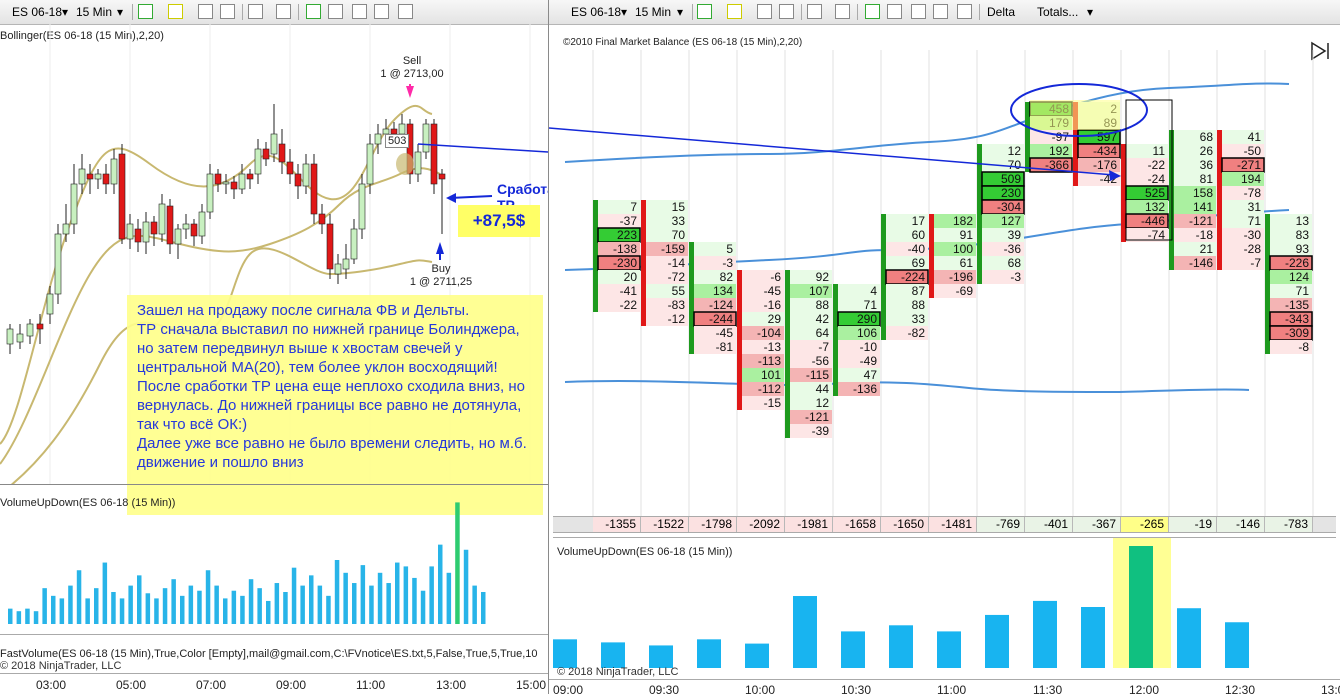  What do you see at coordinates (1297, 305) in the screenshot?
I see `footprint-value: -135` at bounding box center [1297, 305].